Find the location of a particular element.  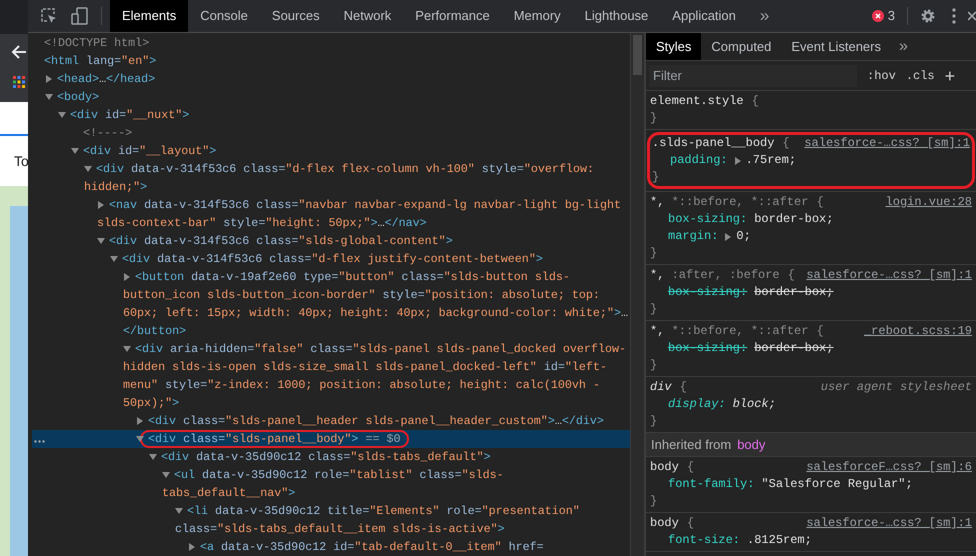

dom-node: <!DOCTYPE html> is located at coordinates (331, 43).